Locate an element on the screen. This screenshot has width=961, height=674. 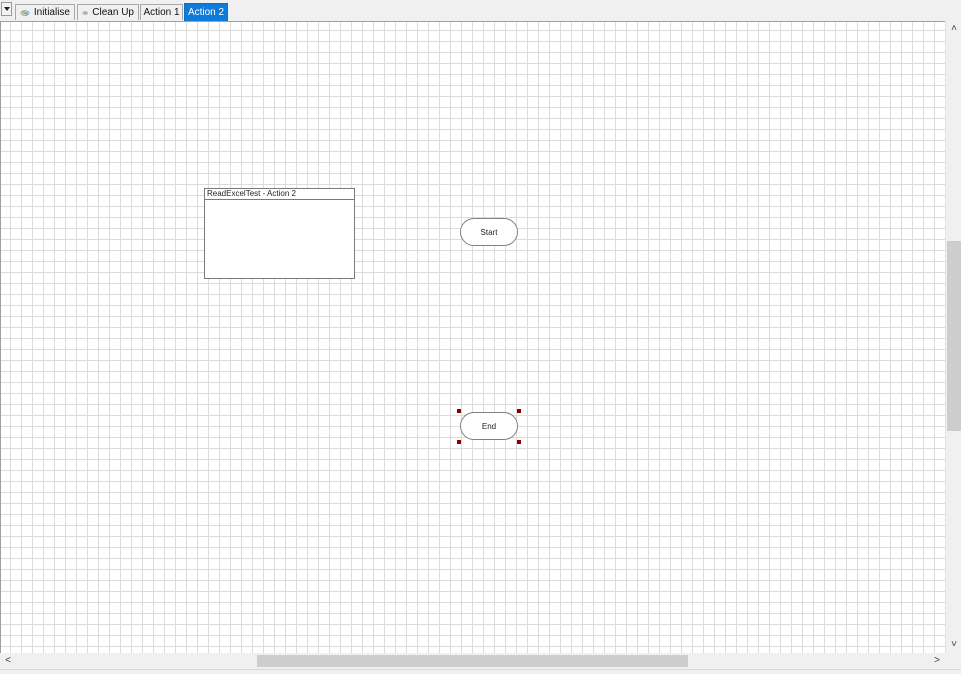
selection-handle-top-left is located at coordinates (459, 411).